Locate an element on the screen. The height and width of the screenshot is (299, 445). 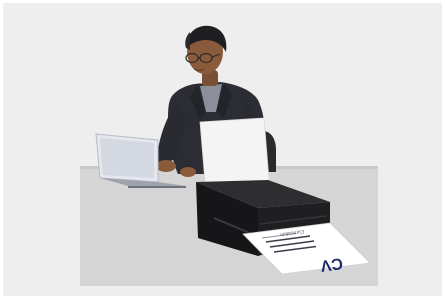
head is located at coordinates (206, 49).